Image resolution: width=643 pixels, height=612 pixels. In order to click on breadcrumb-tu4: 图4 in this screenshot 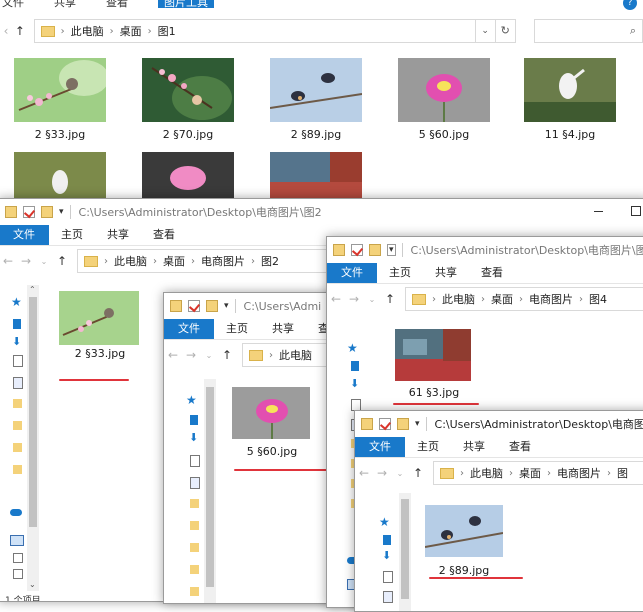, I will do `click(598, 299)`.